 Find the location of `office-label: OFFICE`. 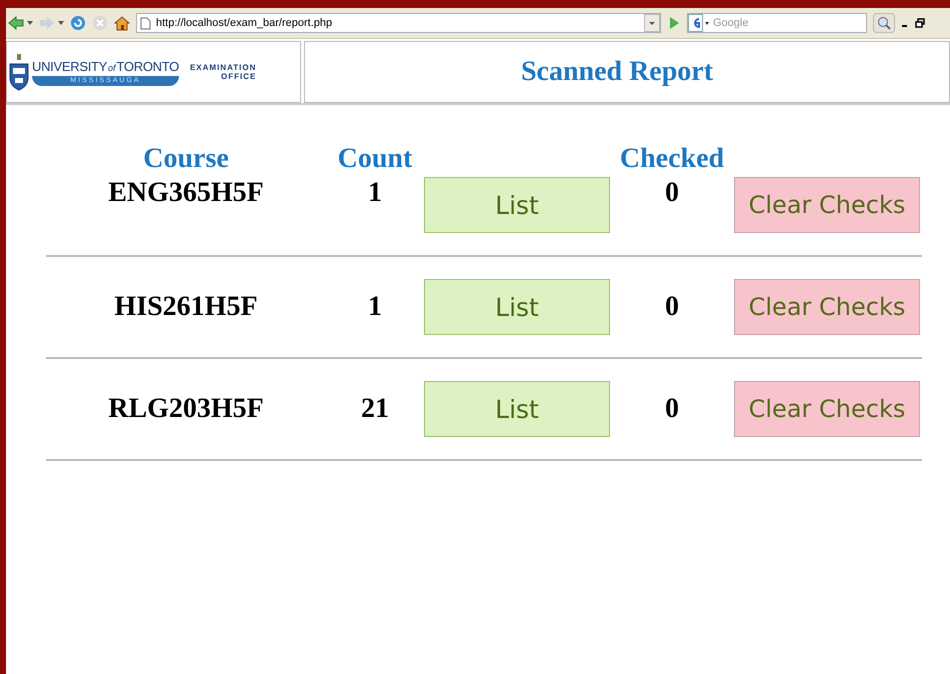

office-label: OFFICE is located at coordinates (238, 76).